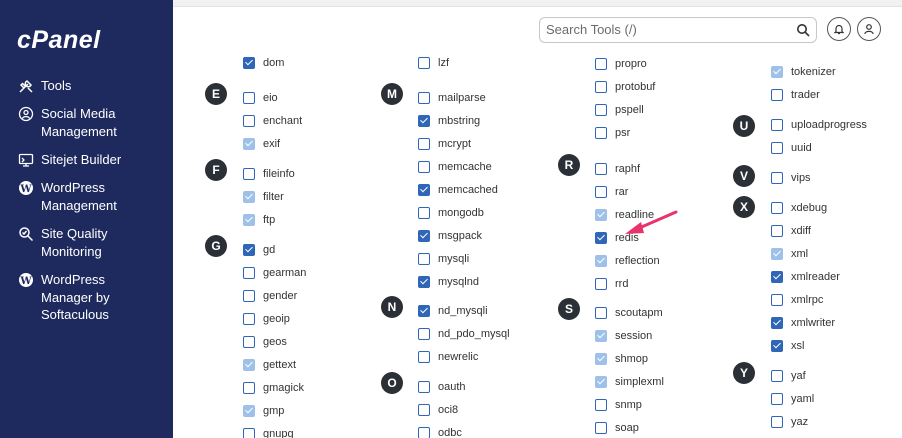 Image resolution: width=902 pixels, height=438 pixels. Describe the element at coordinates (259, 220) in the screenshot. I see `extension-ftp: ftp` at that location.